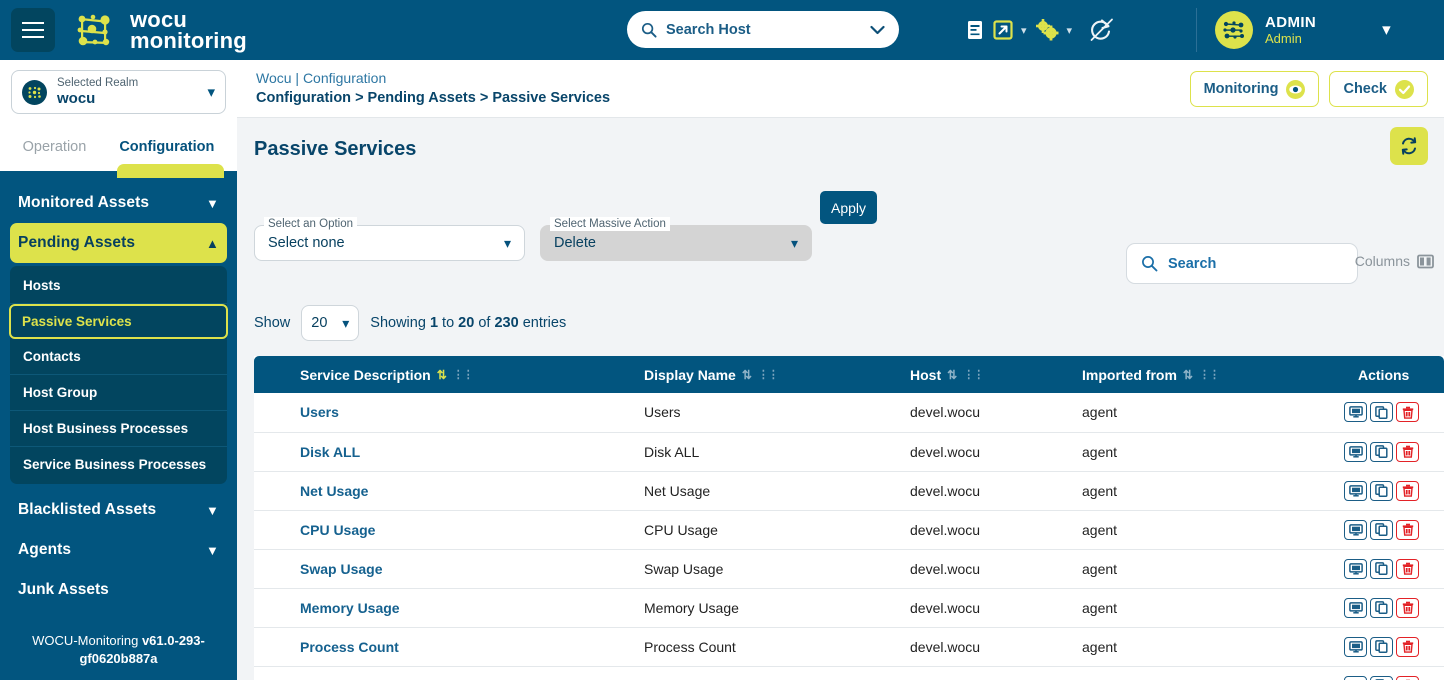  I want to click on column-header-host: Host ⇅ ⋮⋮, so click(982, 374).